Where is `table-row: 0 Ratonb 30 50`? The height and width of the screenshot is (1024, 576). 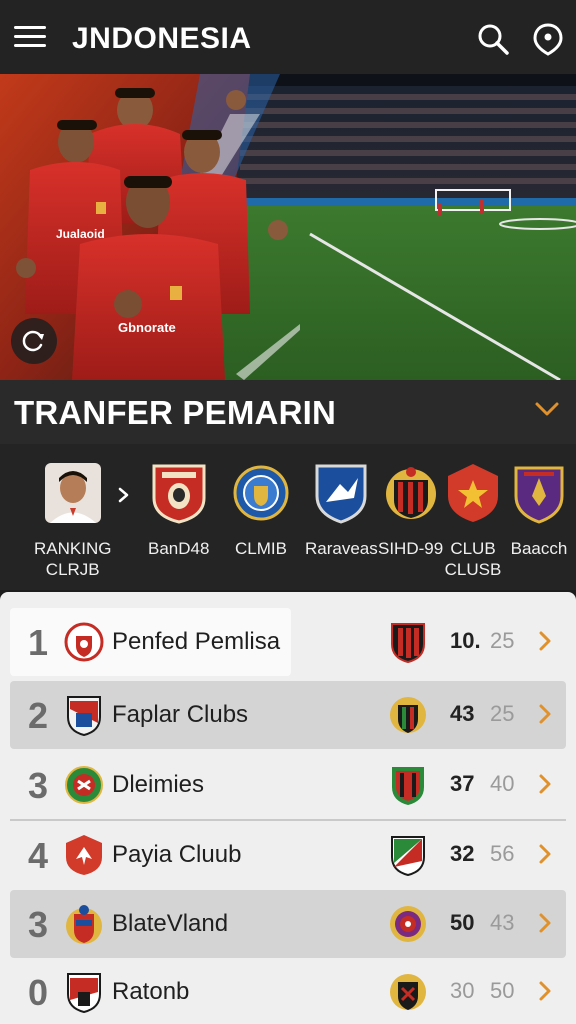 table-row: 0 Ratonb 30 50 is located at coordinates (288, 991).